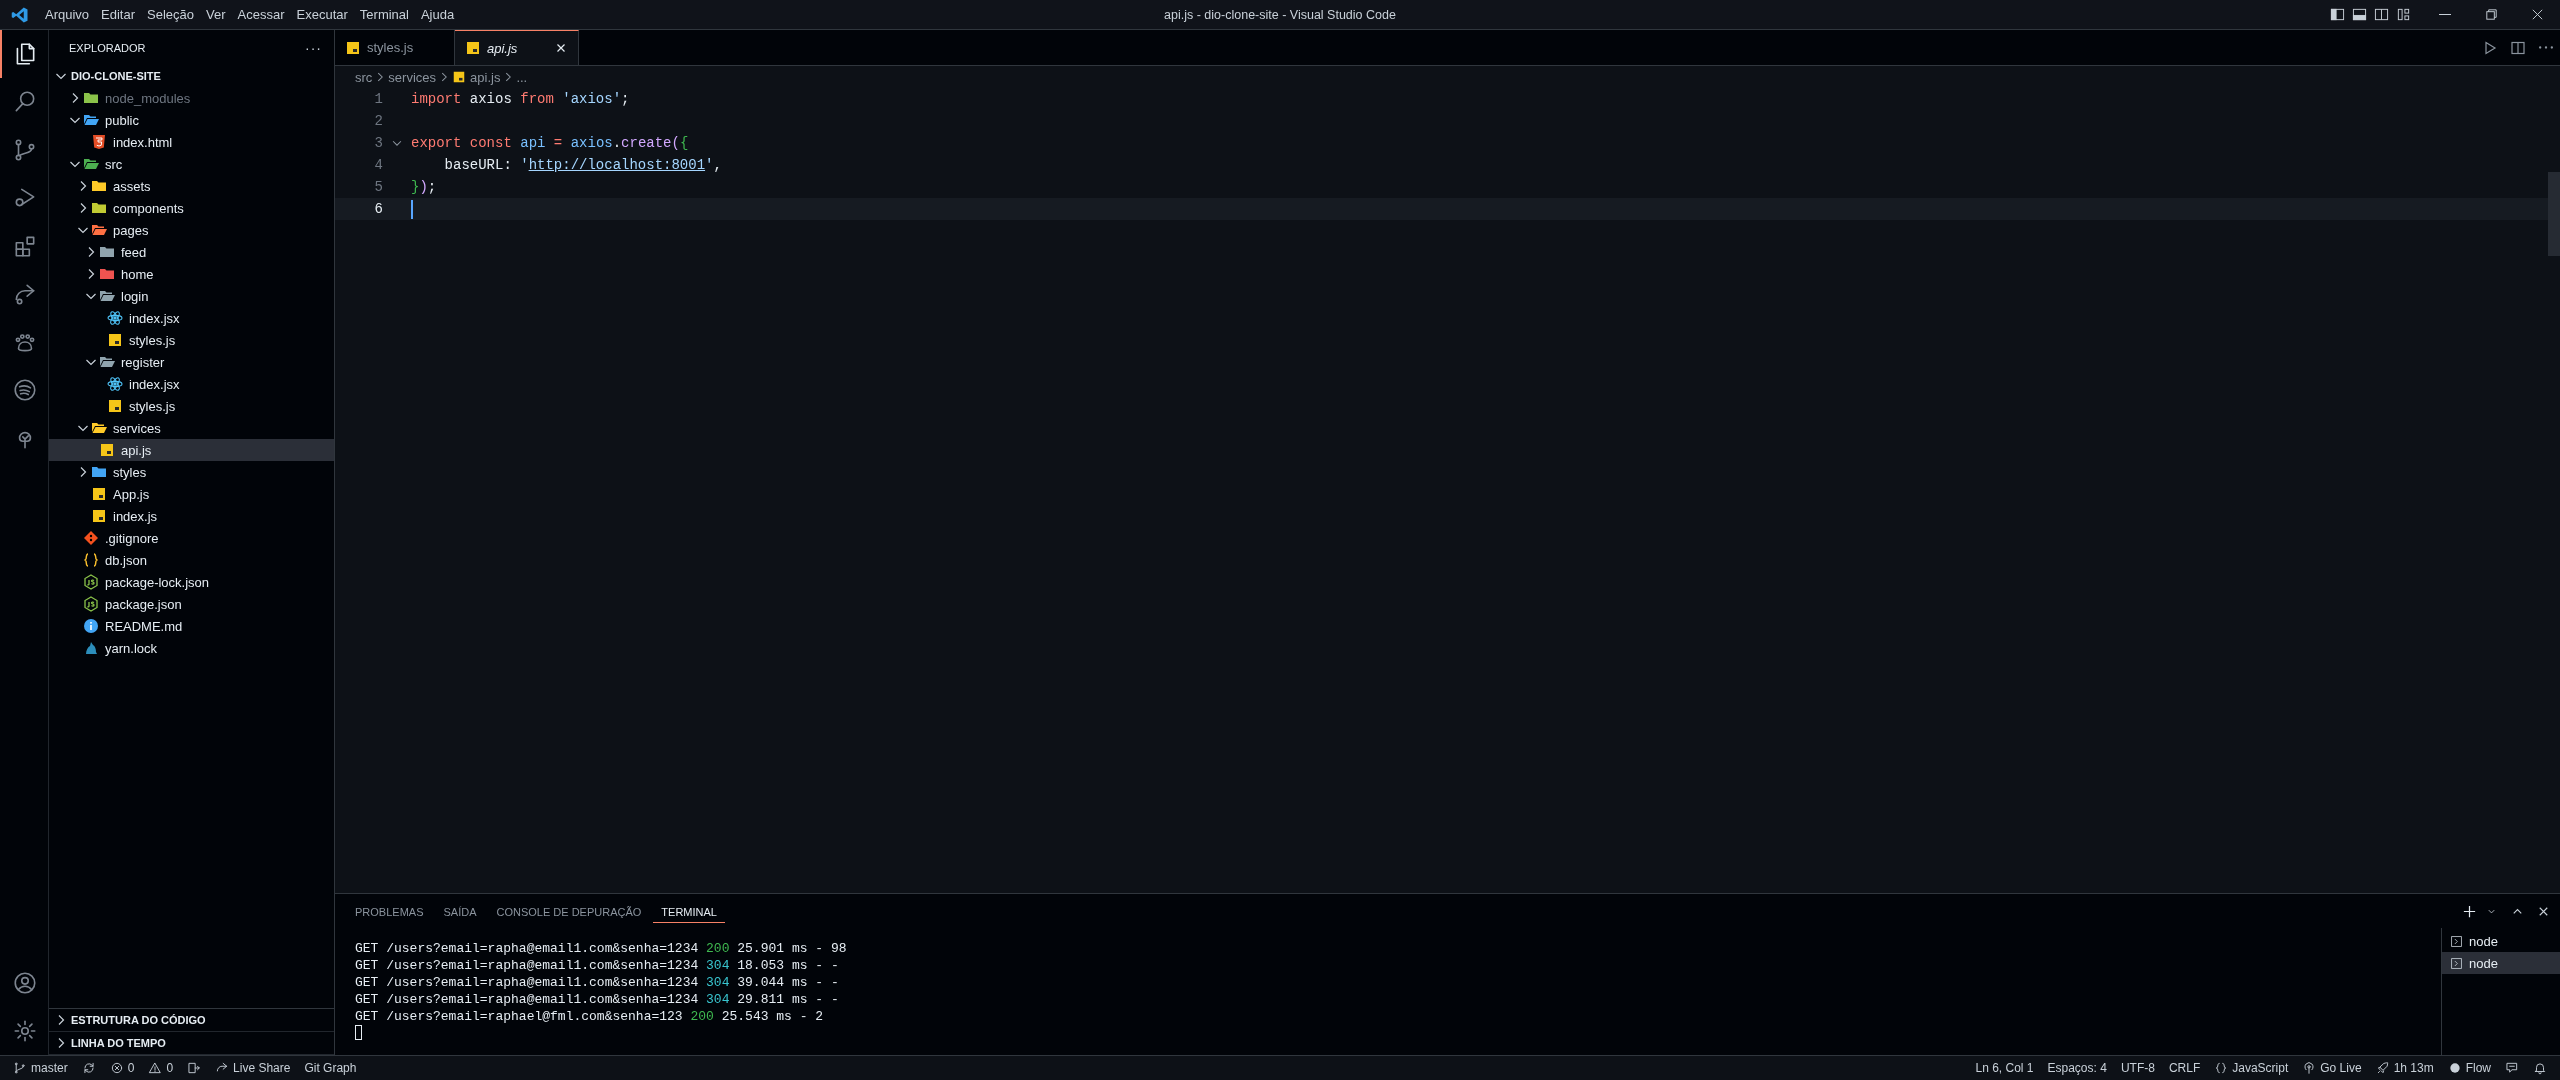 This screenshot has height=1080, width=2560. I want to click on settings-icon, so click(25, 1031).